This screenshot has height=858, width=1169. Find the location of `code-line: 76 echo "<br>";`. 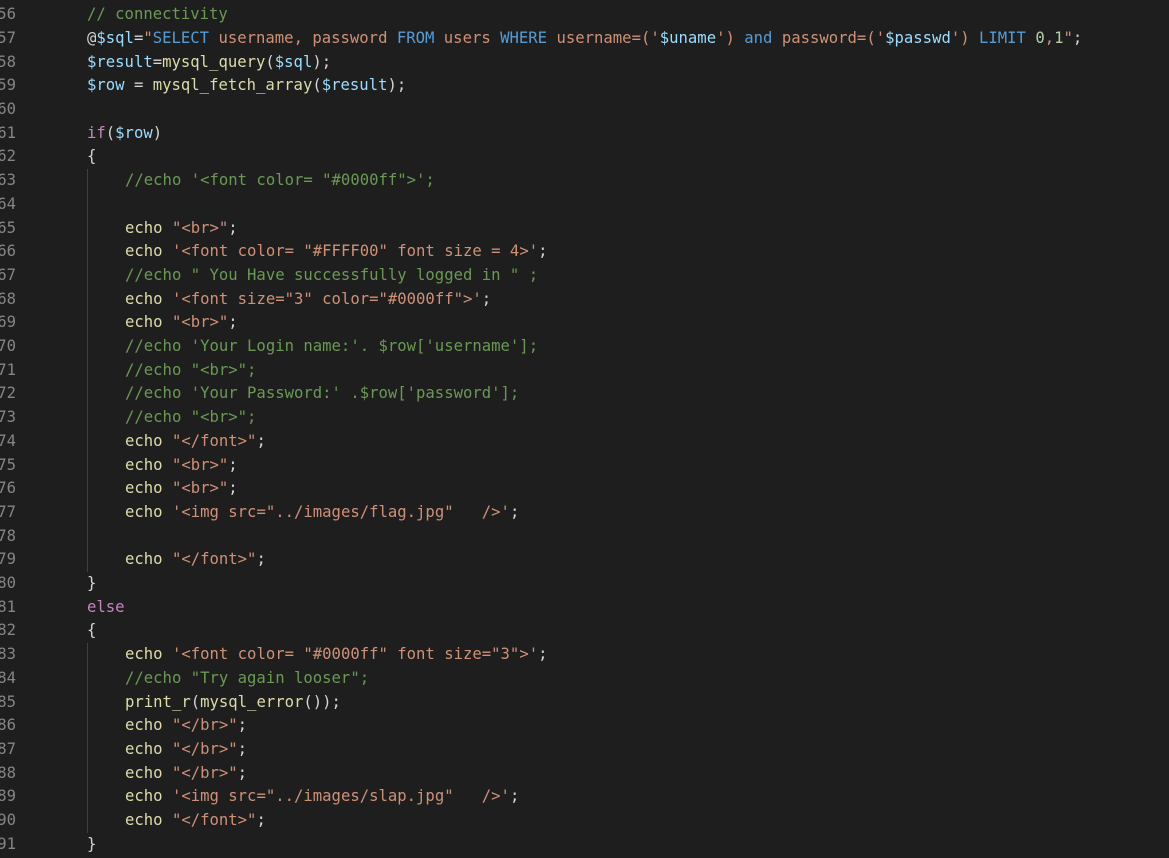

code-line: 76 echo "<br>"; is located at coordinates (584, 489).